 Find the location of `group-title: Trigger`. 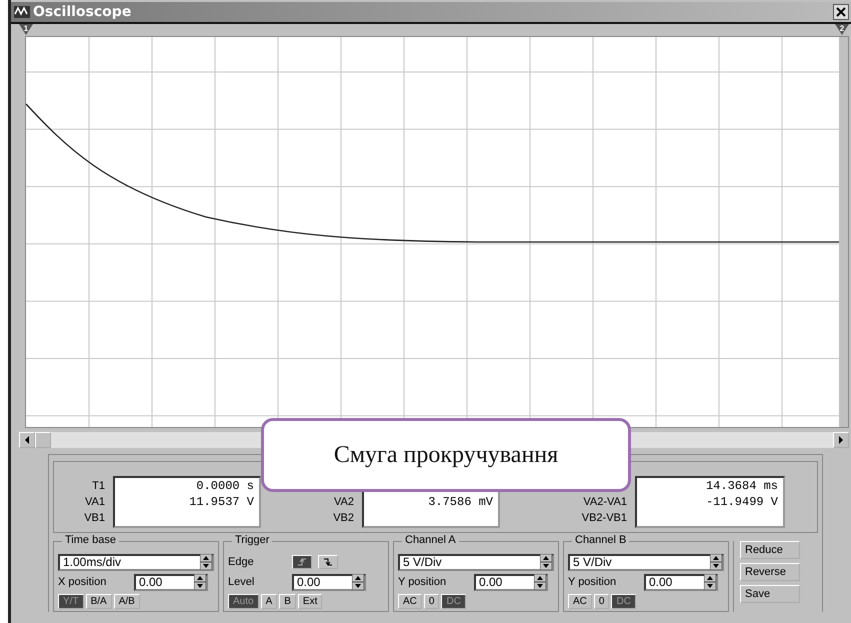

group-title: Trigger is located at coordinates (252, 540).